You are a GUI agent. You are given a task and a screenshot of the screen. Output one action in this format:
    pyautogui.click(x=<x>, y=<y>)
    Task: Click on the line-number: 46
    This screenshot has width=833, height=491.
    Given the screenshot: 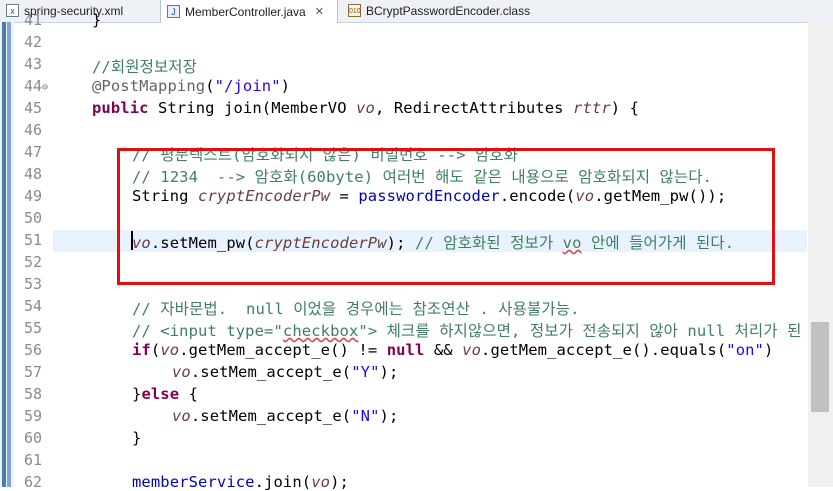 What is the action you would take?
    pyautogui.click(x=32, y=130)
    